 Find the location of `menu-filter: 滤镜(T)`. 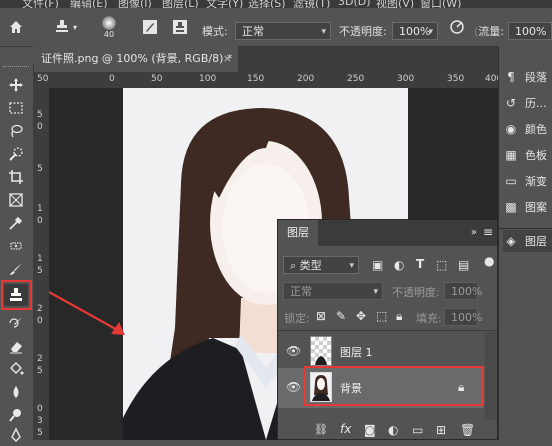

menu-filter: 滤镜(T) is located at coordinates (311, 4).